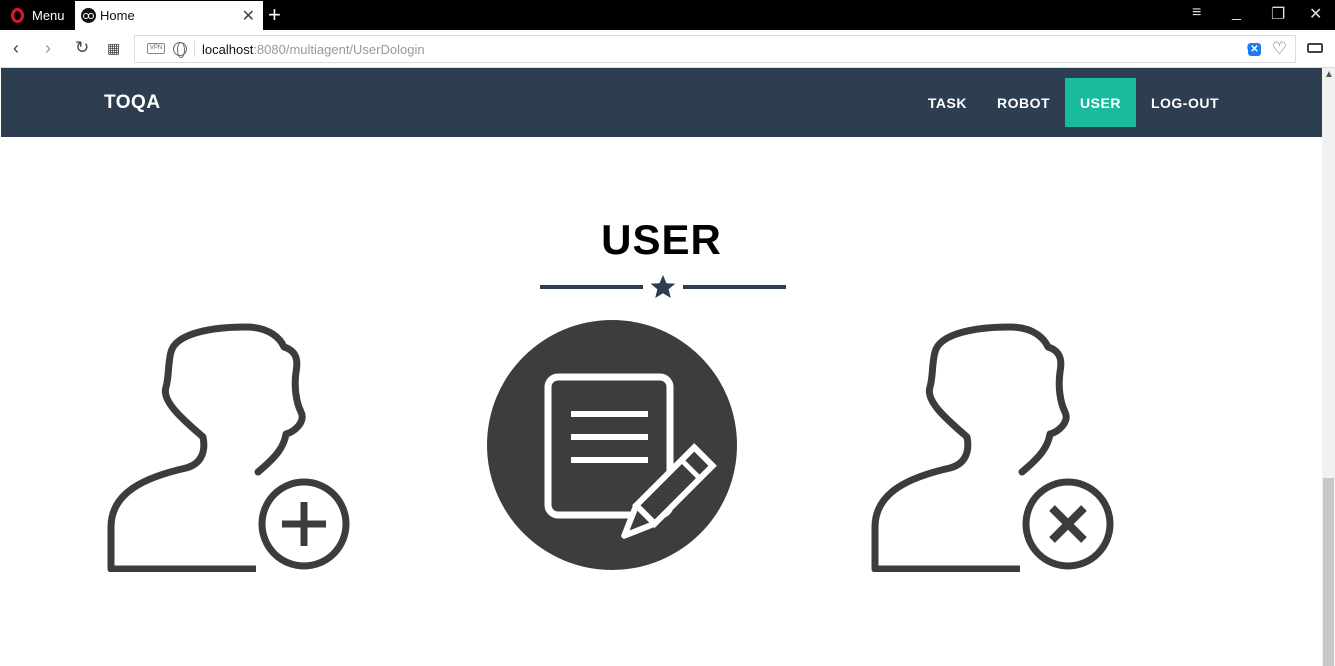 The width and height of the screenshot is (1335, 666). I want to click on battery-saver-icon, so click(1315, 48).